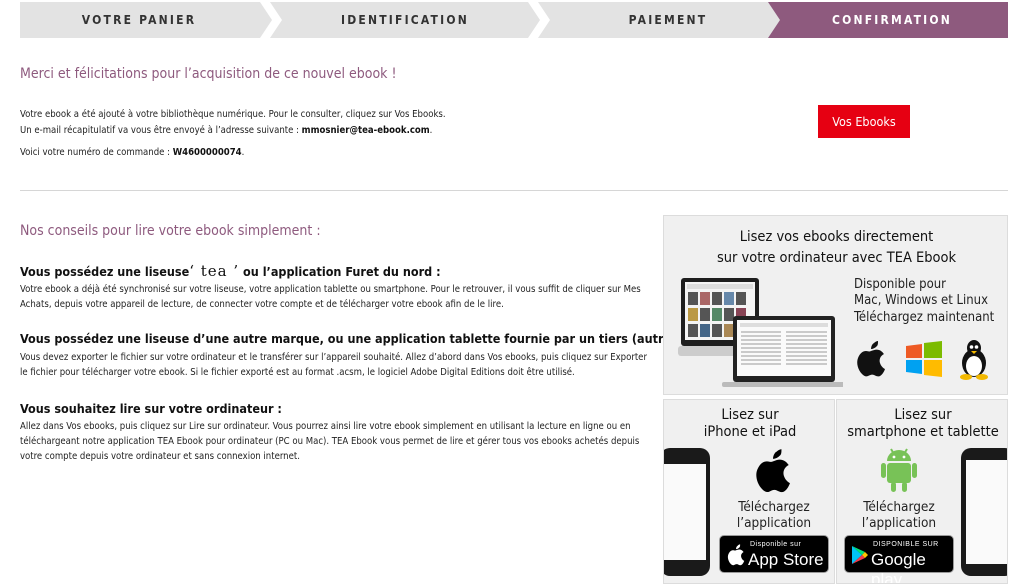  Describe the element at coordinates (836, 237) in the screenshot. I see `promo-desktop-title-1: Lisez vos ebooks directement` at that location.